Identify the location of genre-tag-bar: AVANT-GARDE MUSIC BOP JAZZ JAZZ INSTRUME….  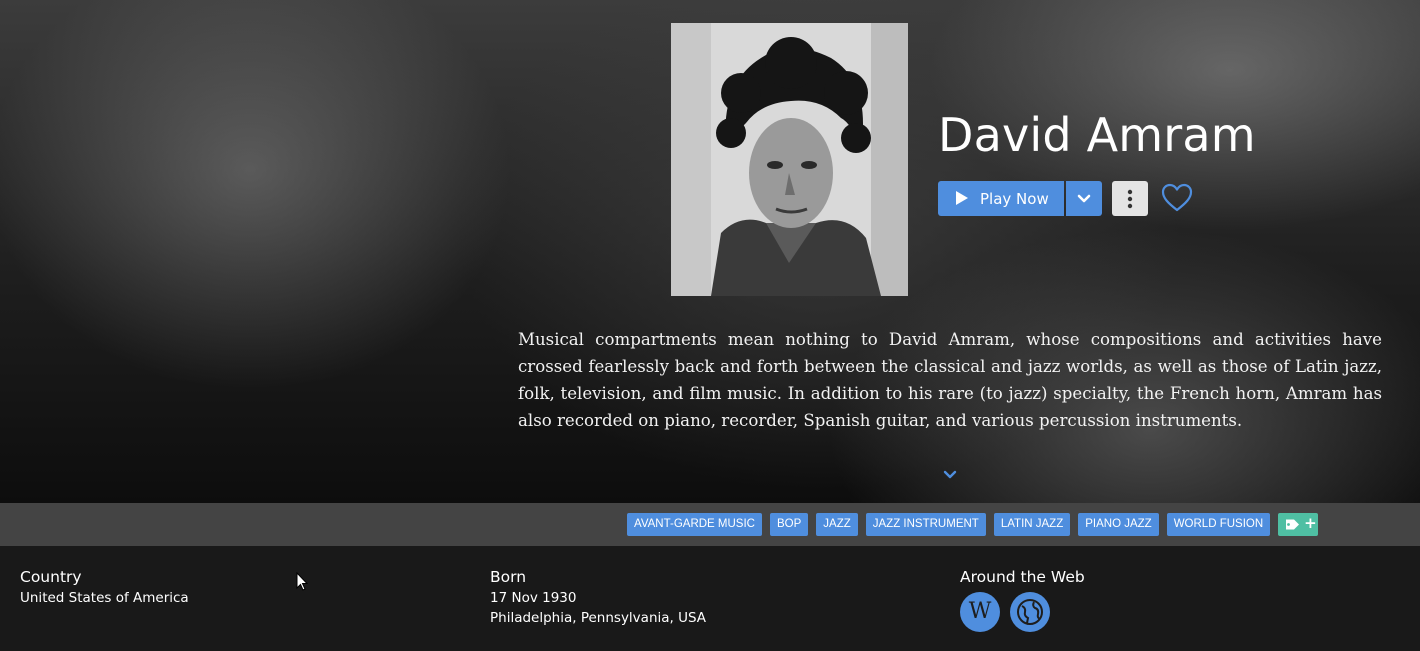
(710, 524).